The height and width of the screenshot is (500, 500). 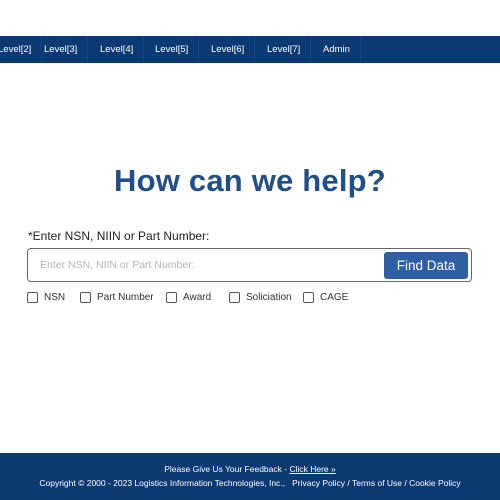 What do you see at coordinates (117, 49) in the screenshot?
I see `nav-item-level4: Level[4]` at bounding box center [117, 49].